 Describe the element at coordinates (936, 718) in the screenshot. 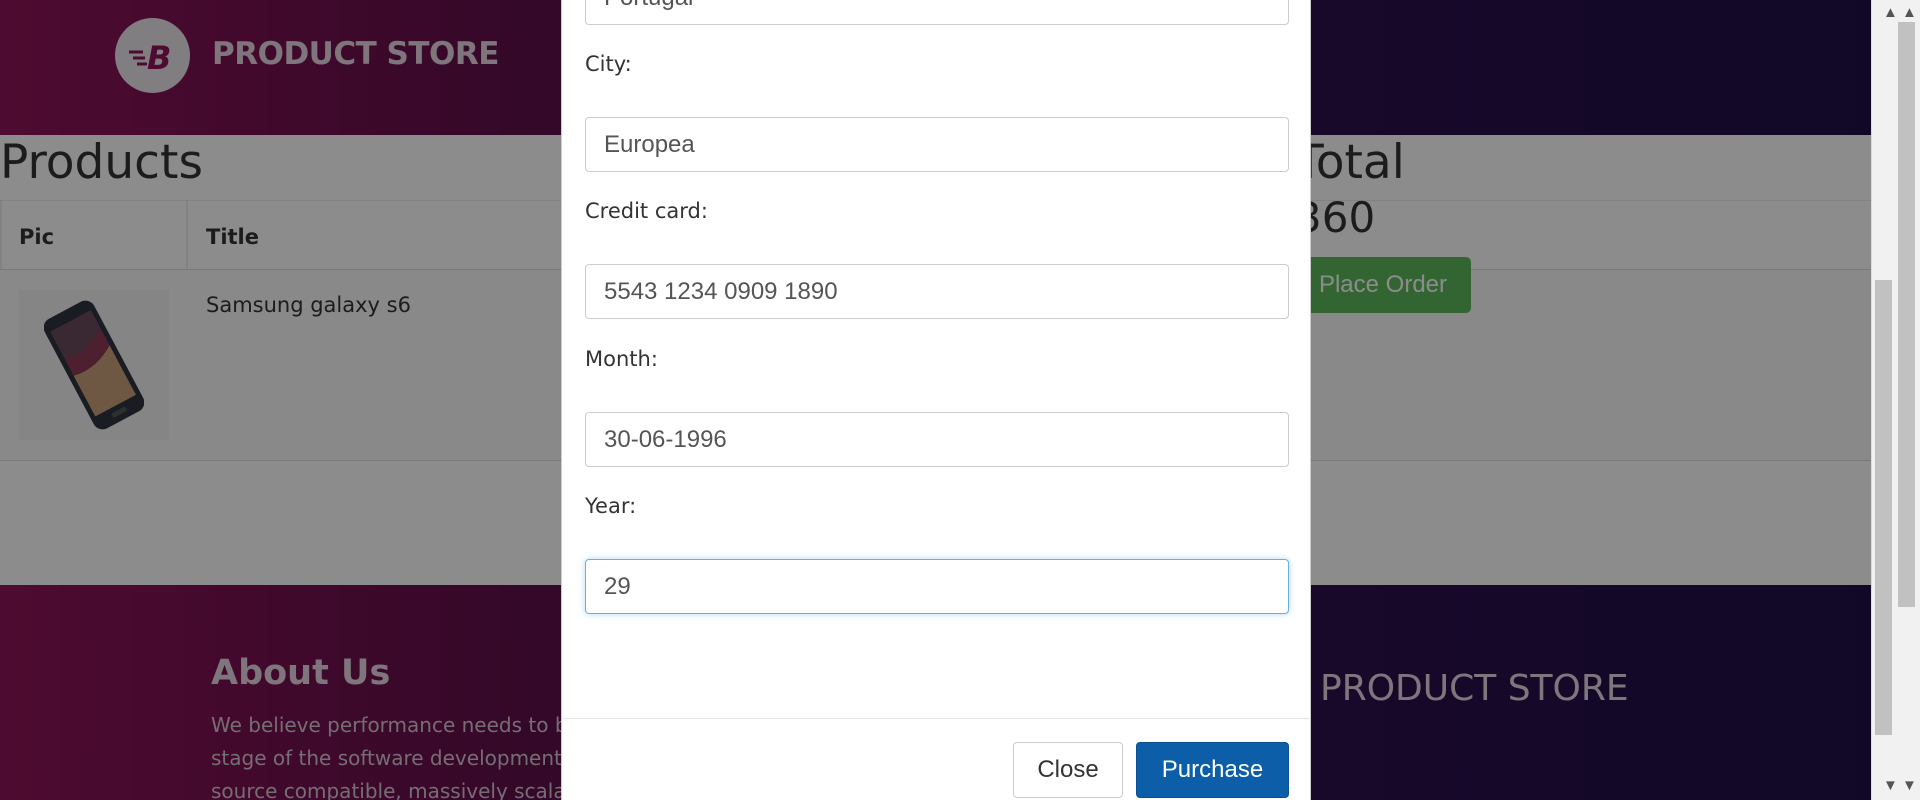

I see `modal-footer-divider` at that location.